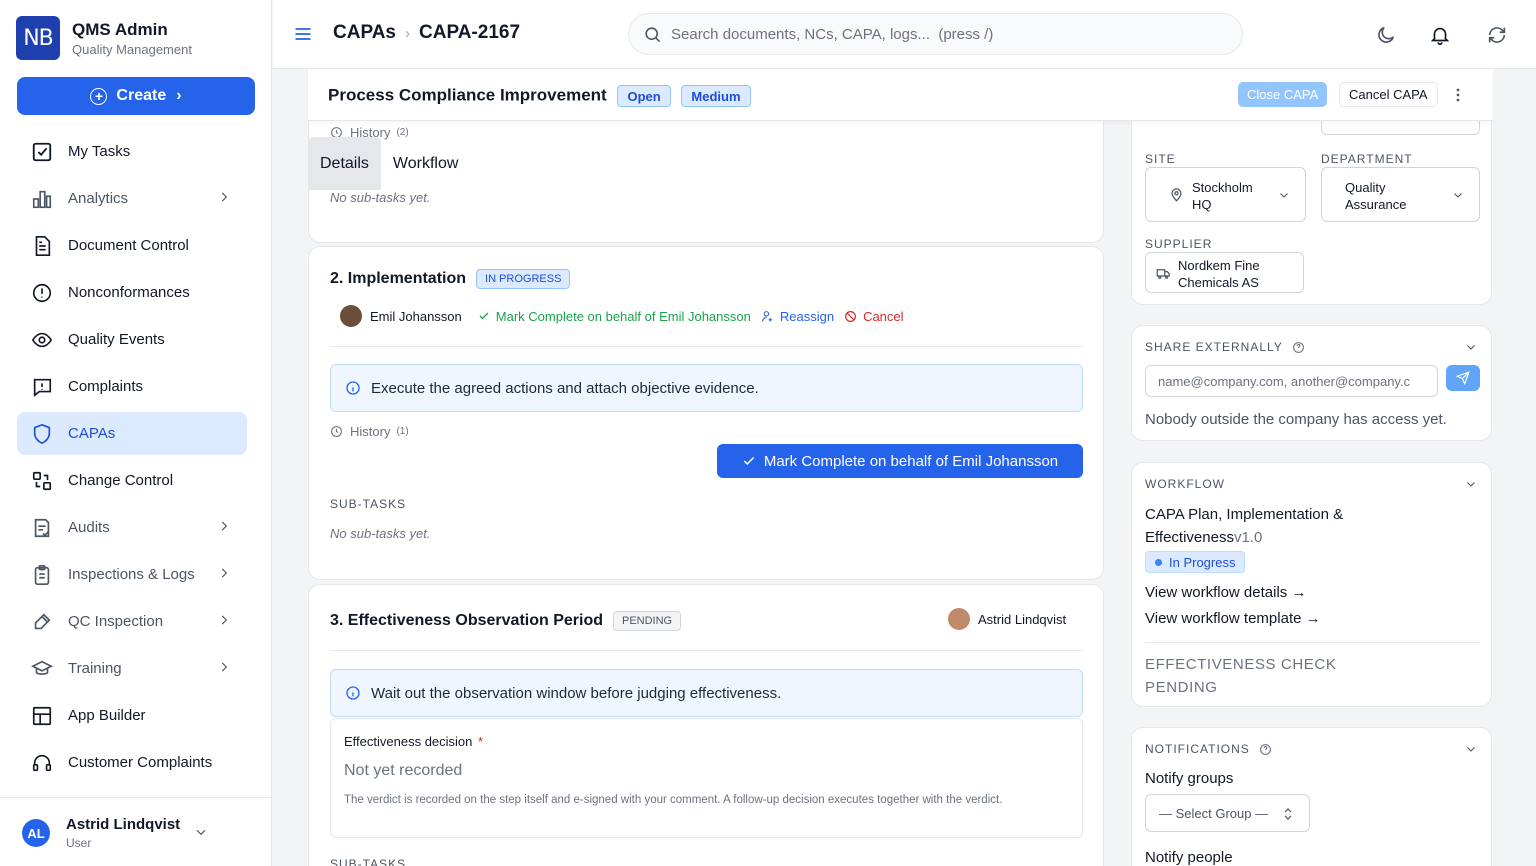  What do you see at coordinates (116, 339) in the screenshot?
I see `sidebar-item-label: Quality Events` at bounding box center [116, 339].